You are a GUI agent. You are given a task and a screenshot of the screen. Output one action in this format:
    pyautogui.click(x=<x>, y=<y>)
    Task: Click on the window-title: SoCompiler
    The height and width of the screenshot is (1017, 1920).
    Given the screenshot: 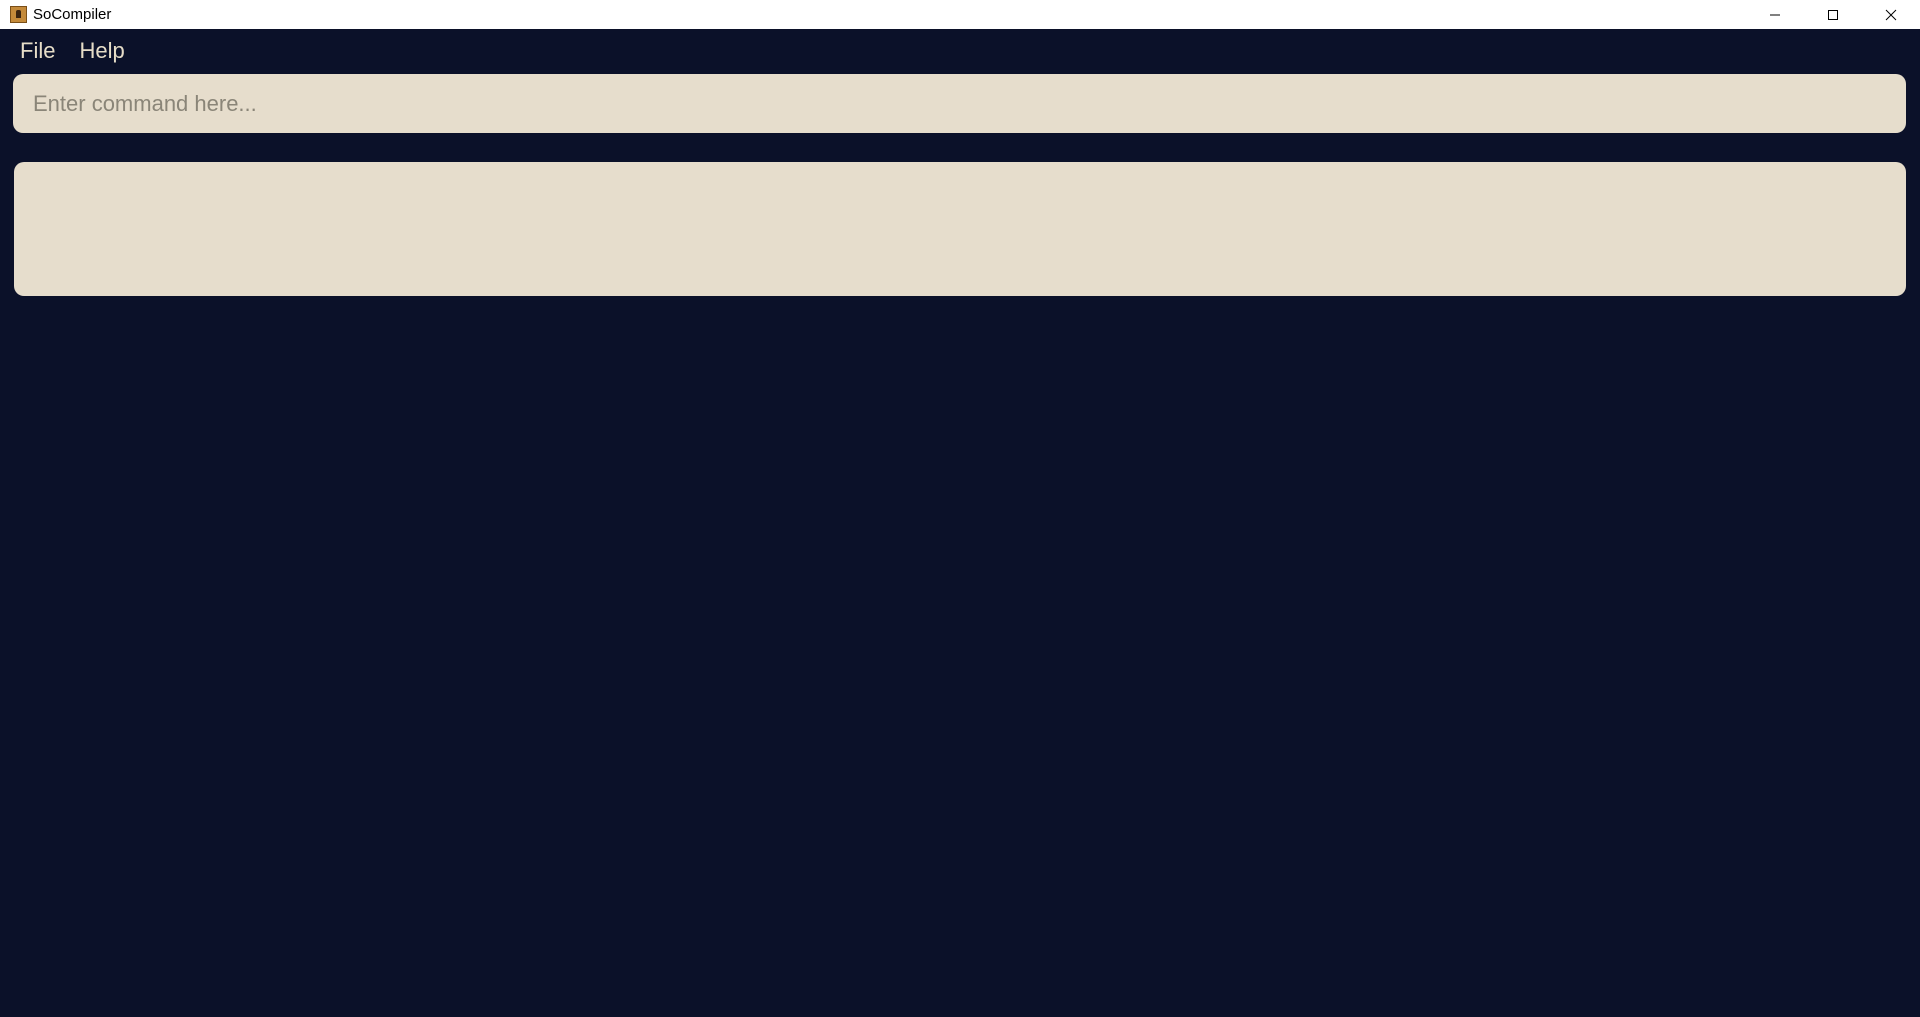 What is the action you would take?
    pyautogui.click(x=72, y=14)
    